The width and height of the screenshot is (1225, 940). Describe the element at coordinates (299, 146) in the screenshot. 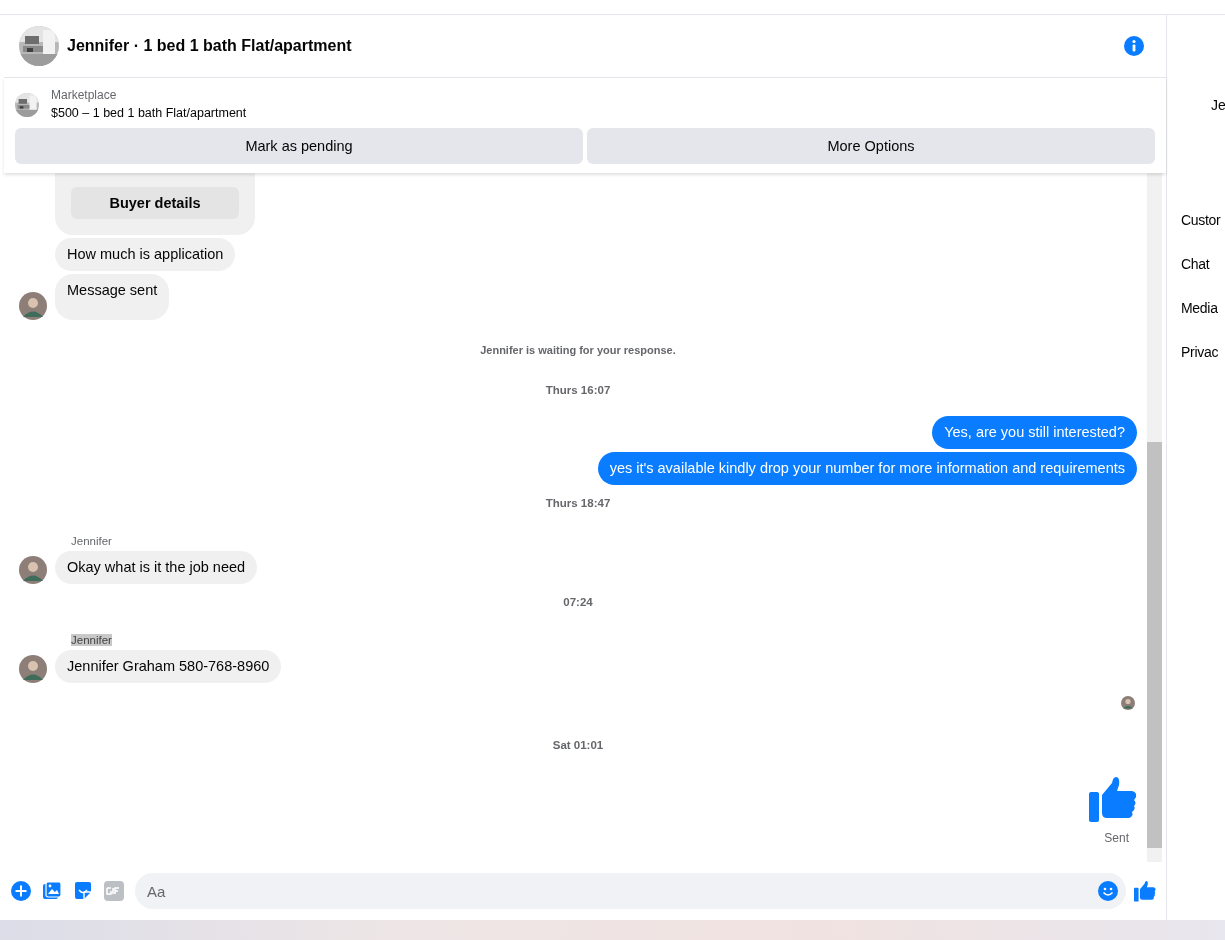

I see `action-button: Mark as pending` at that location.